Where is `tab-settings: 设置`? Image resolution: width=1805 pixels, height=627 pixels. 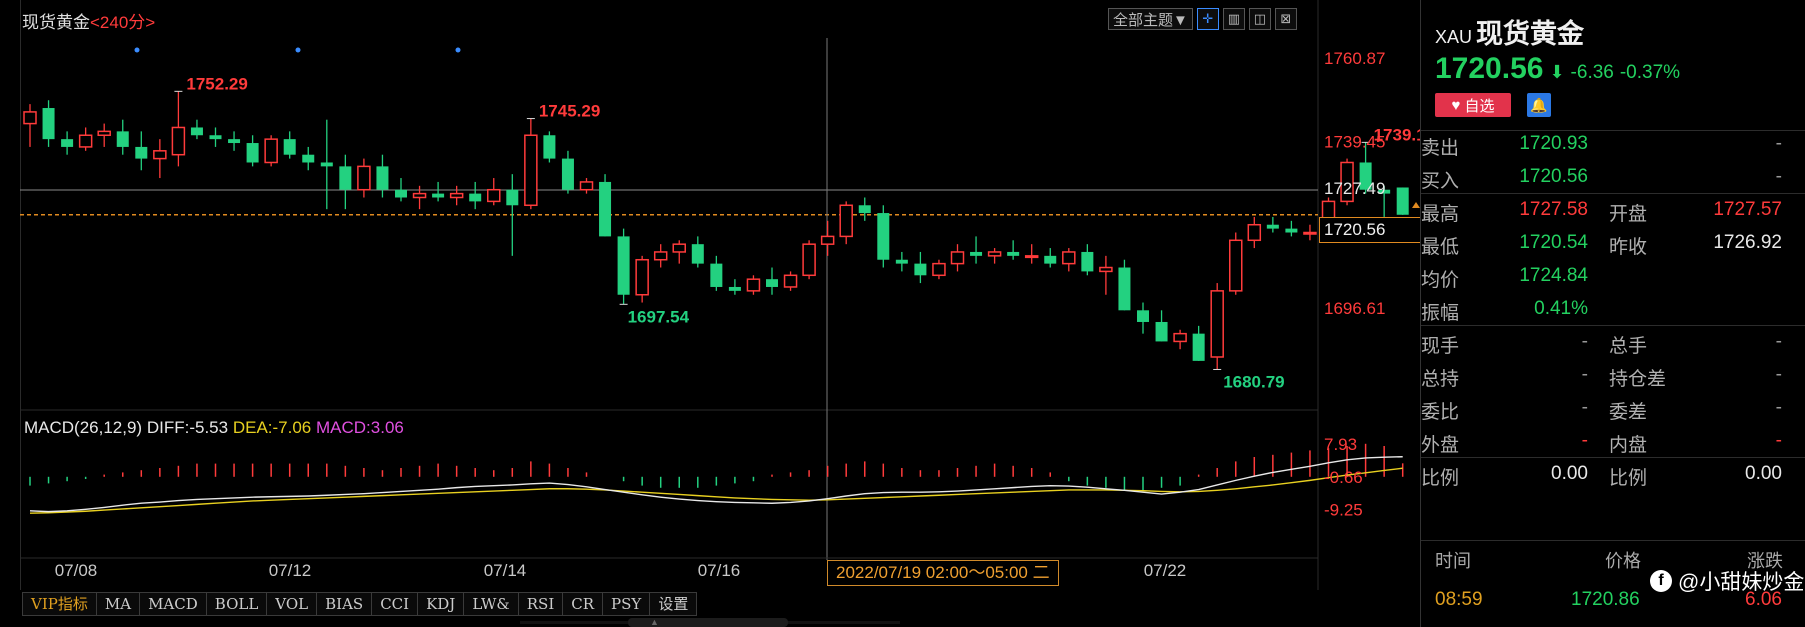
tab-settings: 设置 is located at coordinates (673, 604).